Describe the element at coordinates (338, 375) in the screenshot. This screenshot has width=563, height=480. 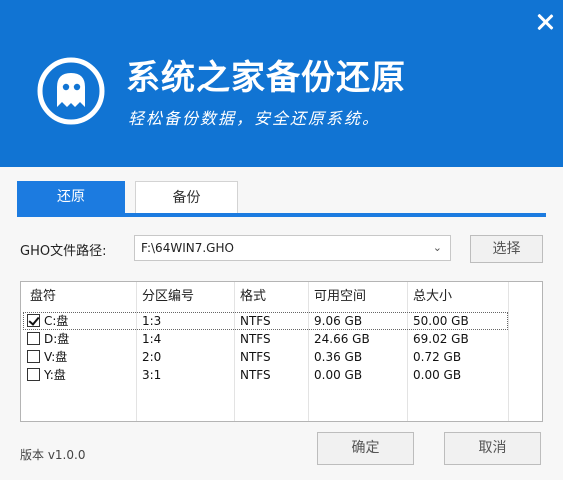
I see `free-cell: 0.00 GB` at that location.